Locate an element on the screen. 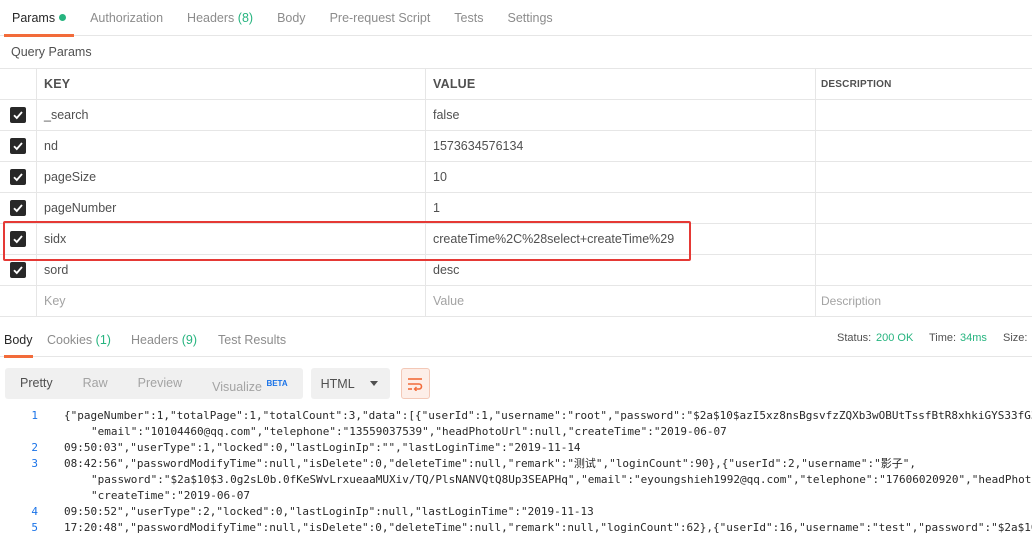 The height and width of the screenshot is (536, 1032). code-line: "createTime":"2019-06-07 is located at coordinates (516, 496).